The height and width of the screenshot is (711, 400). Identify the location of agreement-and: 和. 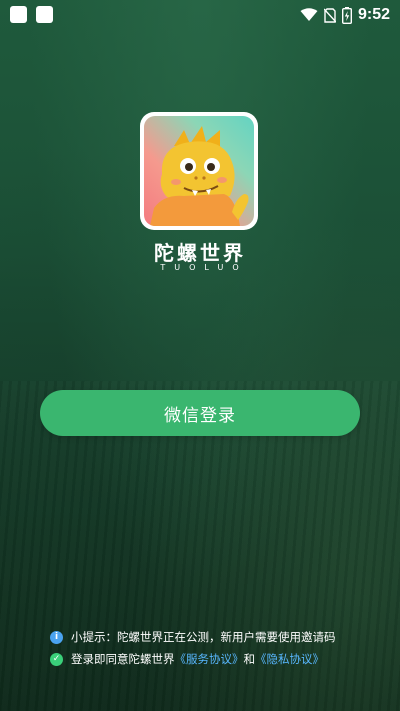
(249, 659).